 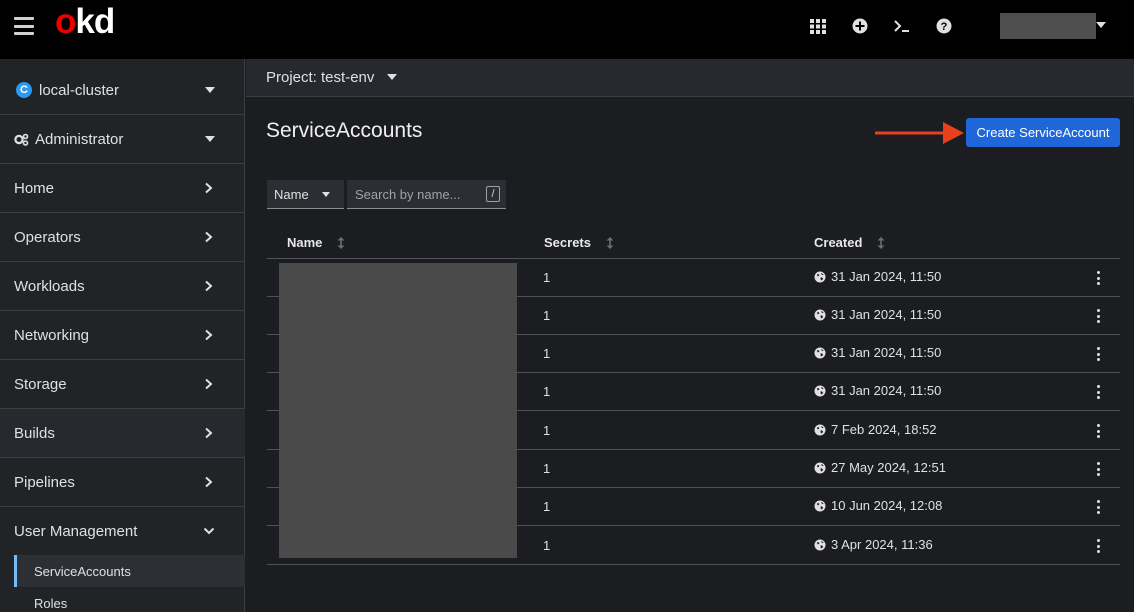 What do you see at coordinates (1043, 132) in the screenshot?
I see `create-serviceaccount-button: Create ServiceAccount` at bounding box center [1043, 132].